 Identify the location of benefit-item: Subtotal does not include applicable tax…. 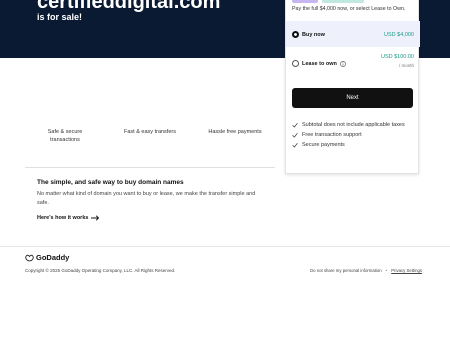
(348, 125).